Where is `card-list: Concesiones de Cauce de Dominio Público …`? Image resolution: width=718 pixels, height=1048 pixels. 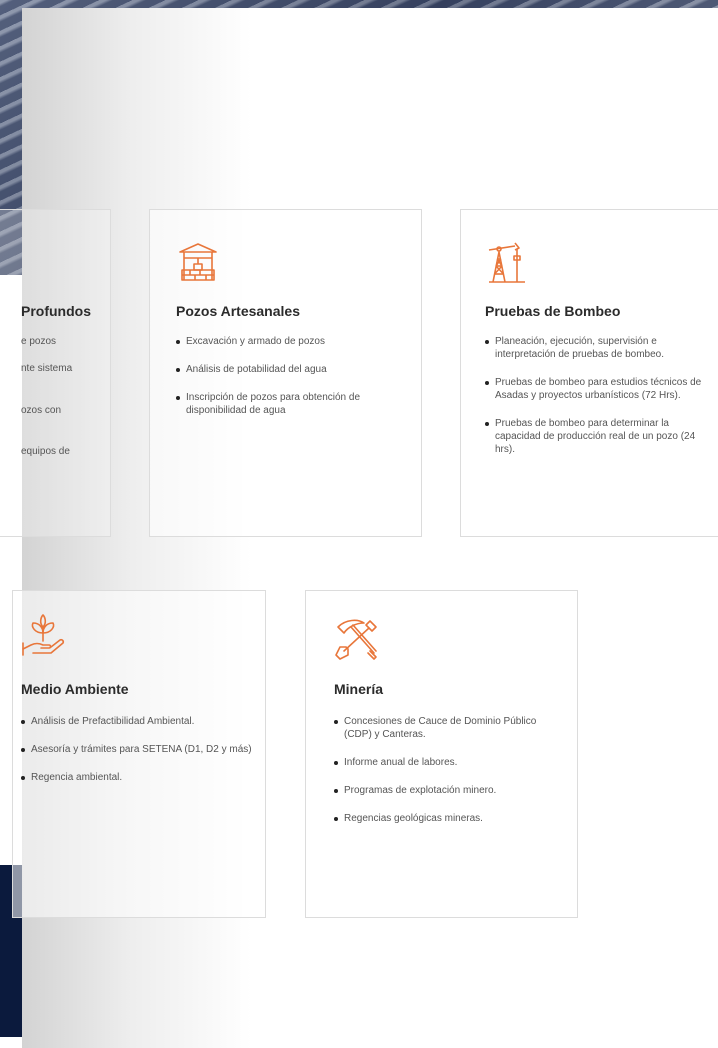 card-list: Concesiones de Cauce de Dominio Público … is located at coordinates (449, 777).